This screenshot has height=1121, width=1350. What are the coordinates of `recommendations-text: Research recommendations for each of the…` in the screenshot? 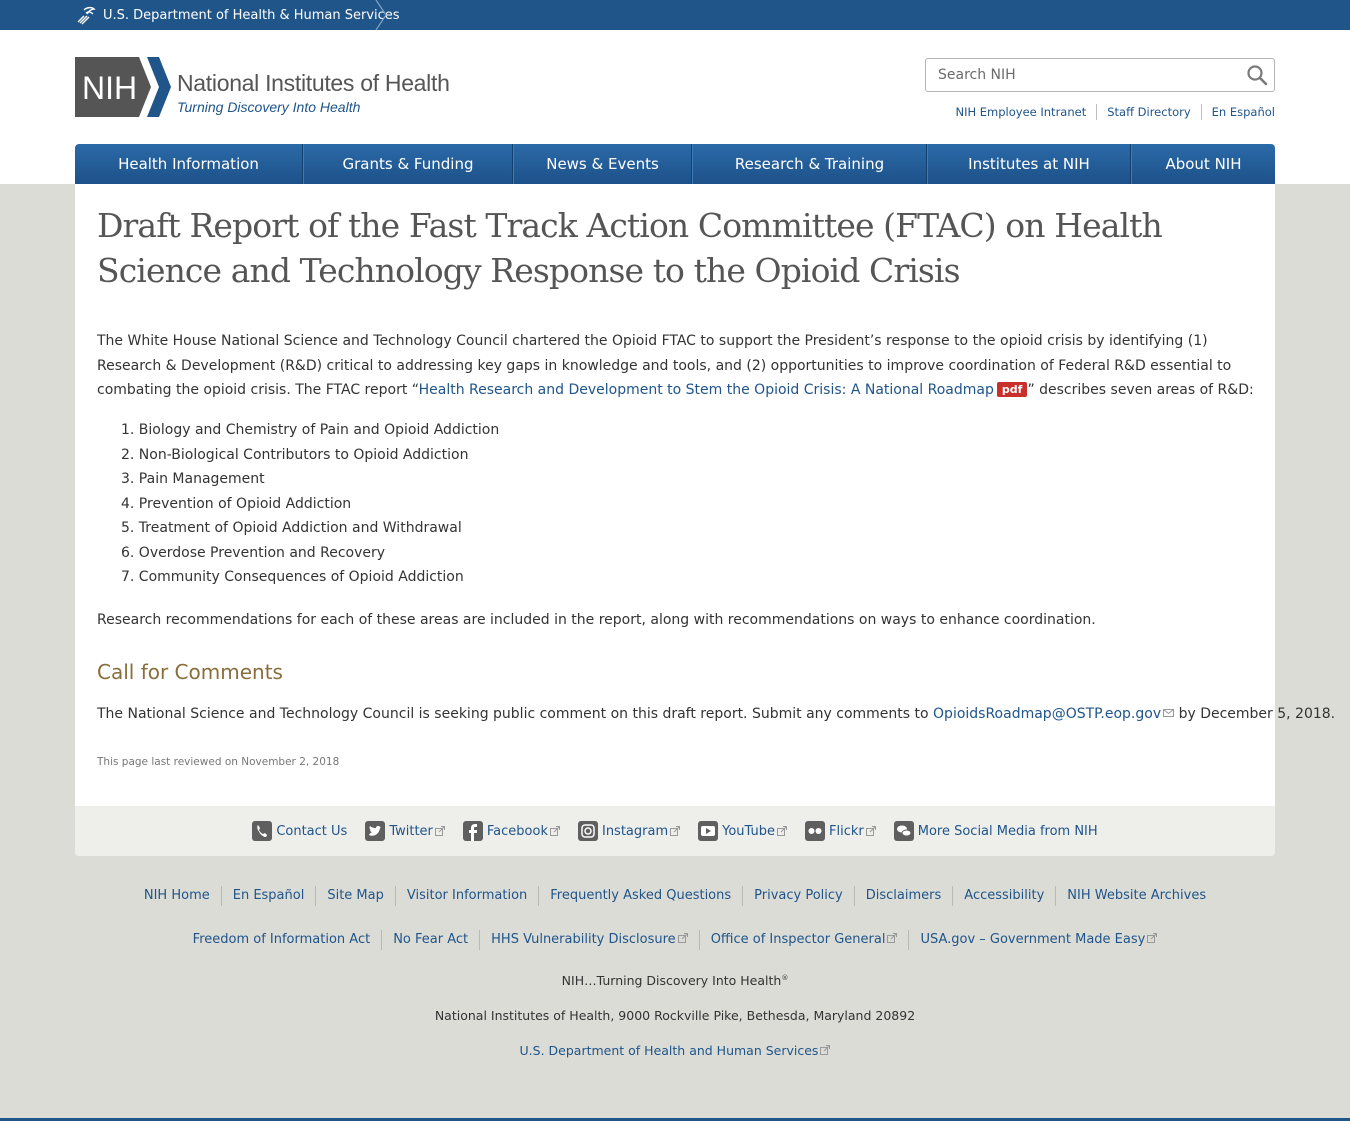 It's located at (596, 620).